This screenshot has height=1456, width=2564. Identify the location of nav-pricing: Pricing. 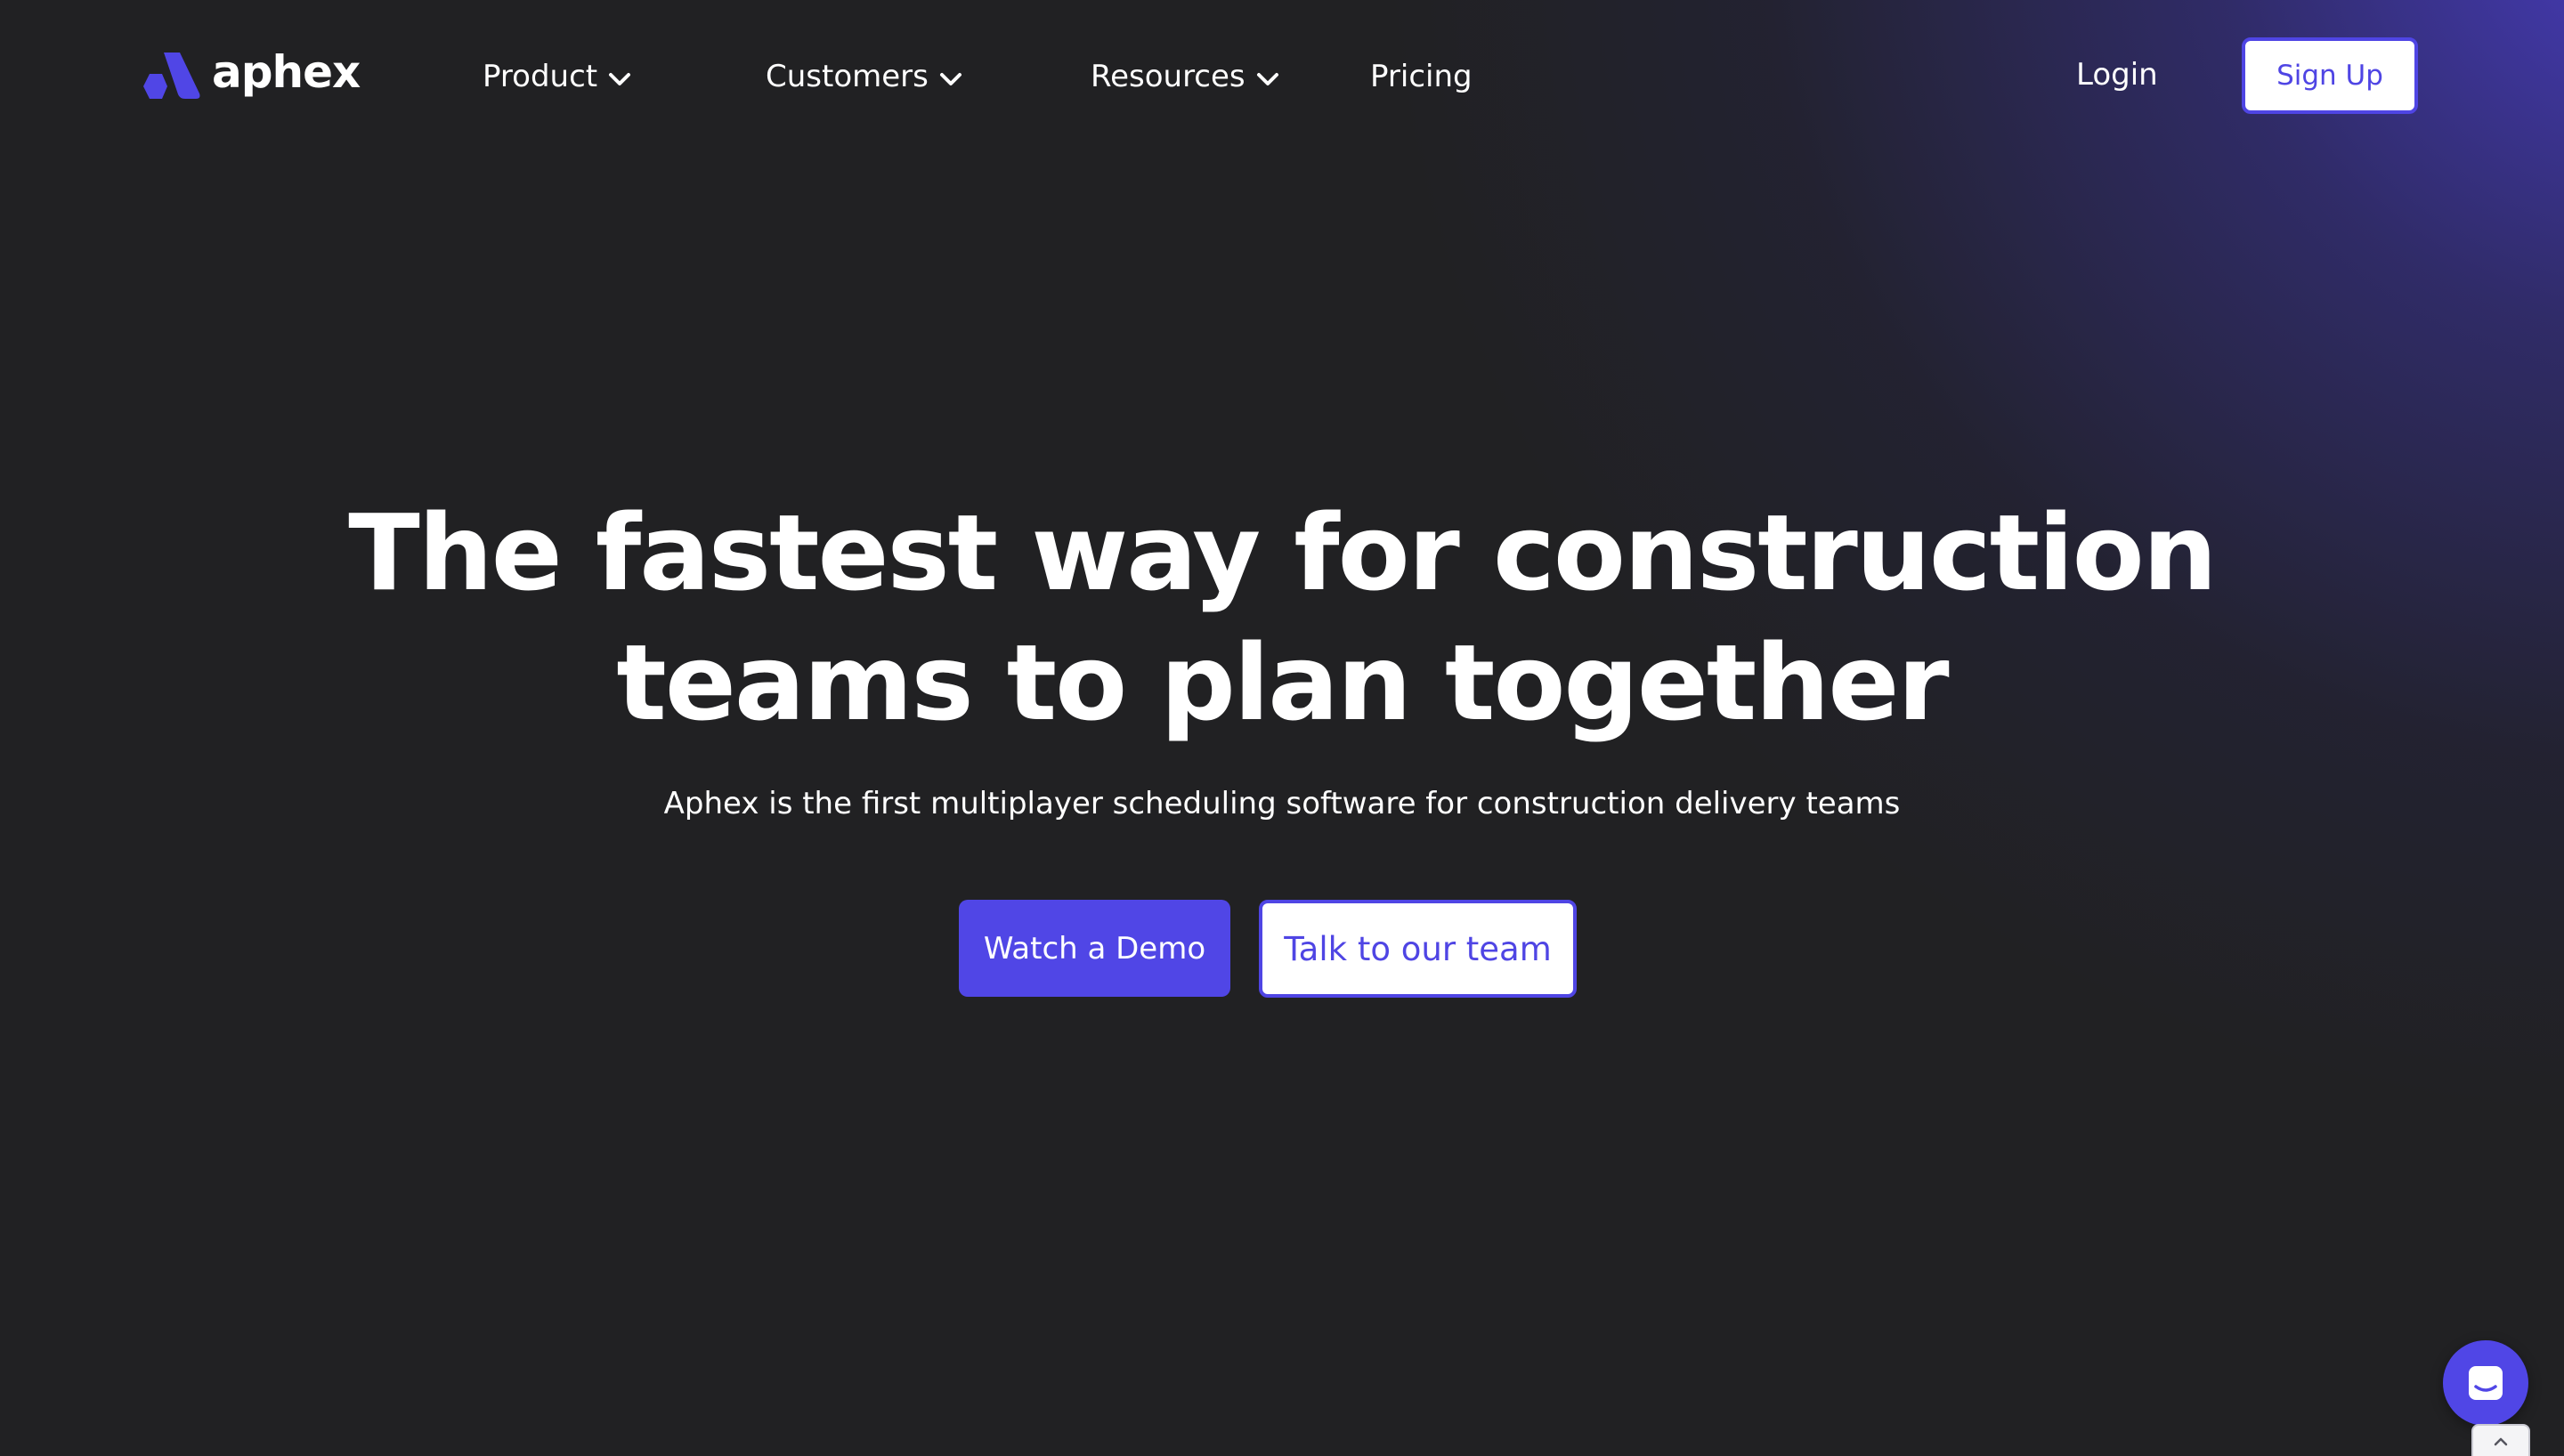
(1421, 76).